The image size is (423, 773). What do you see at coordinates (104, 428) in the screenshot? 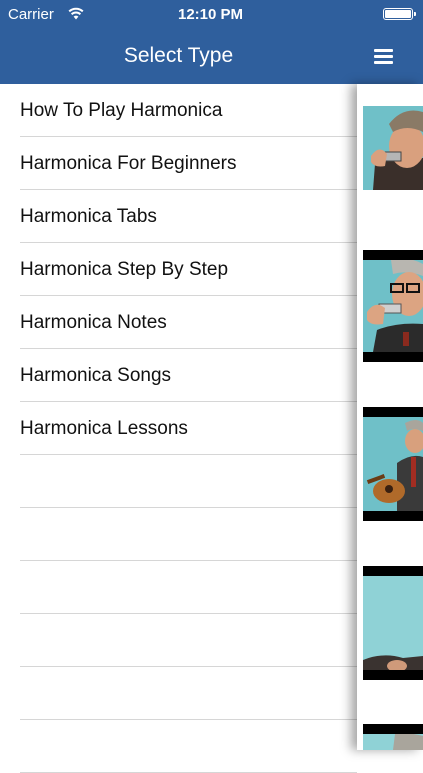
I see `menu-item-label: Harmonica Lessons` at bounding box center [104, 428].